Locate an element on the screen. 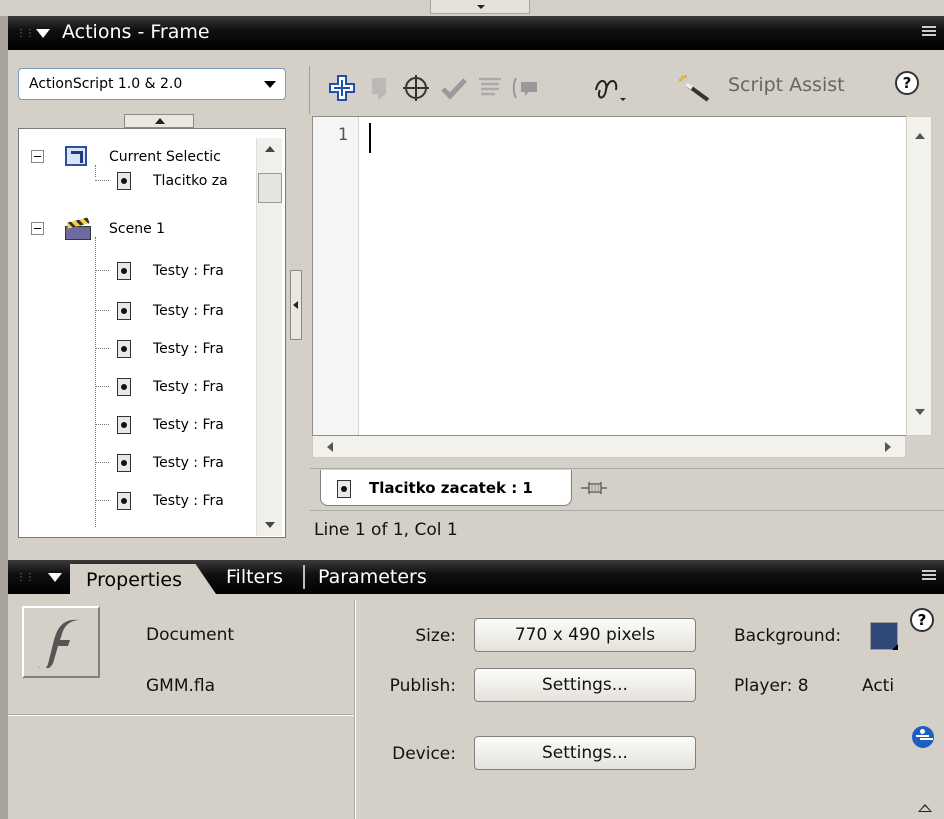  player-version-label: Player: 8 is located at coordinates (771, 686).